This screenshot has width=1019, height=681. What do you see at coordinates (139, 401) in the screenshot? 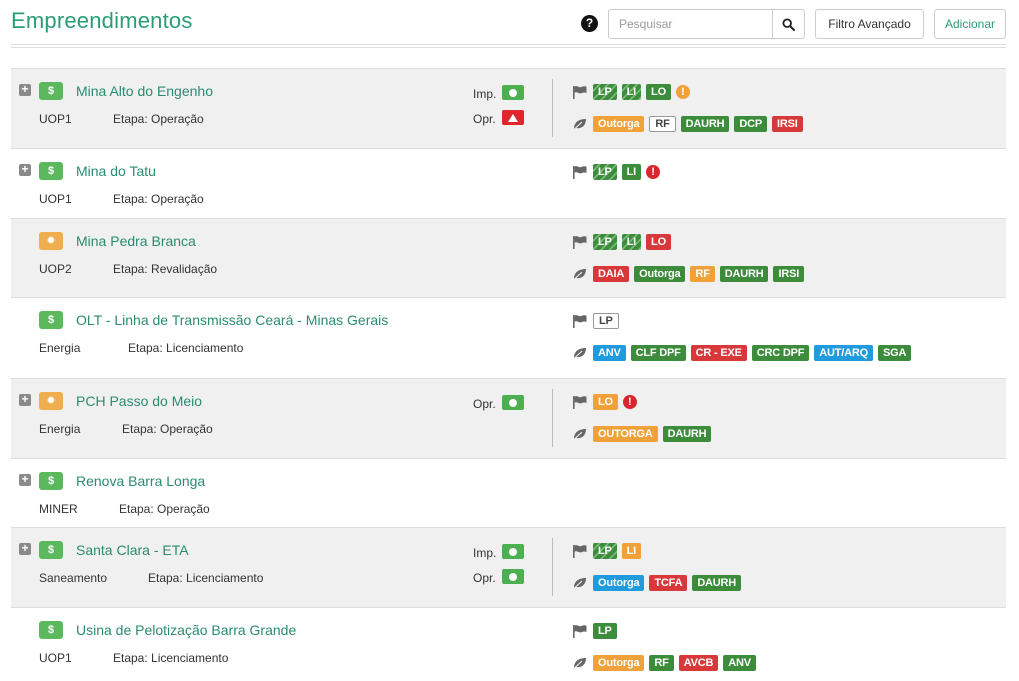
I see `project-name-link: PCH Passo do Meio` at bounding box center [139, 401].